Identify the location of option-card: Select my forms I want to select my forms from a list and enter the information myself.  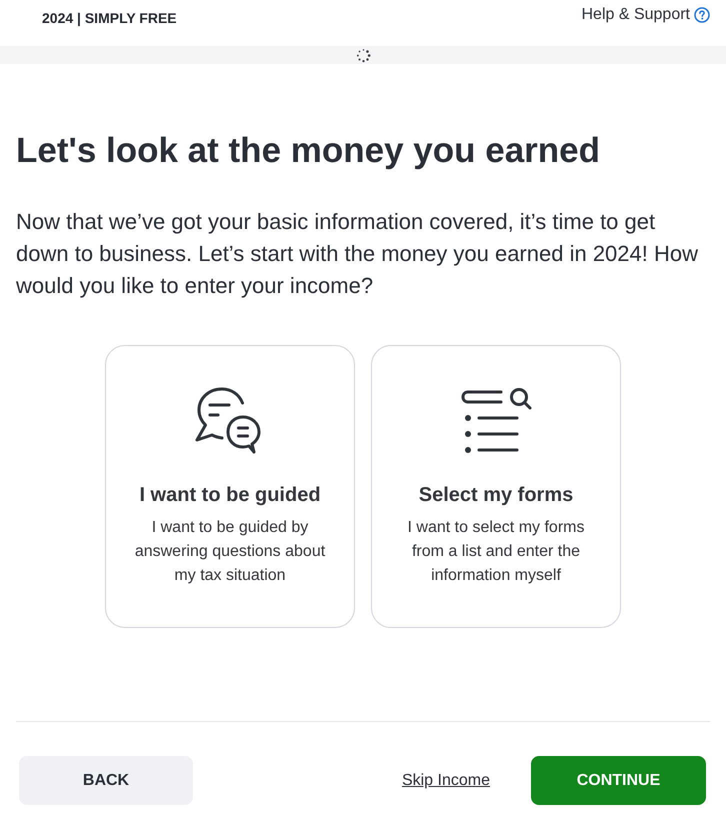
(496, 486).